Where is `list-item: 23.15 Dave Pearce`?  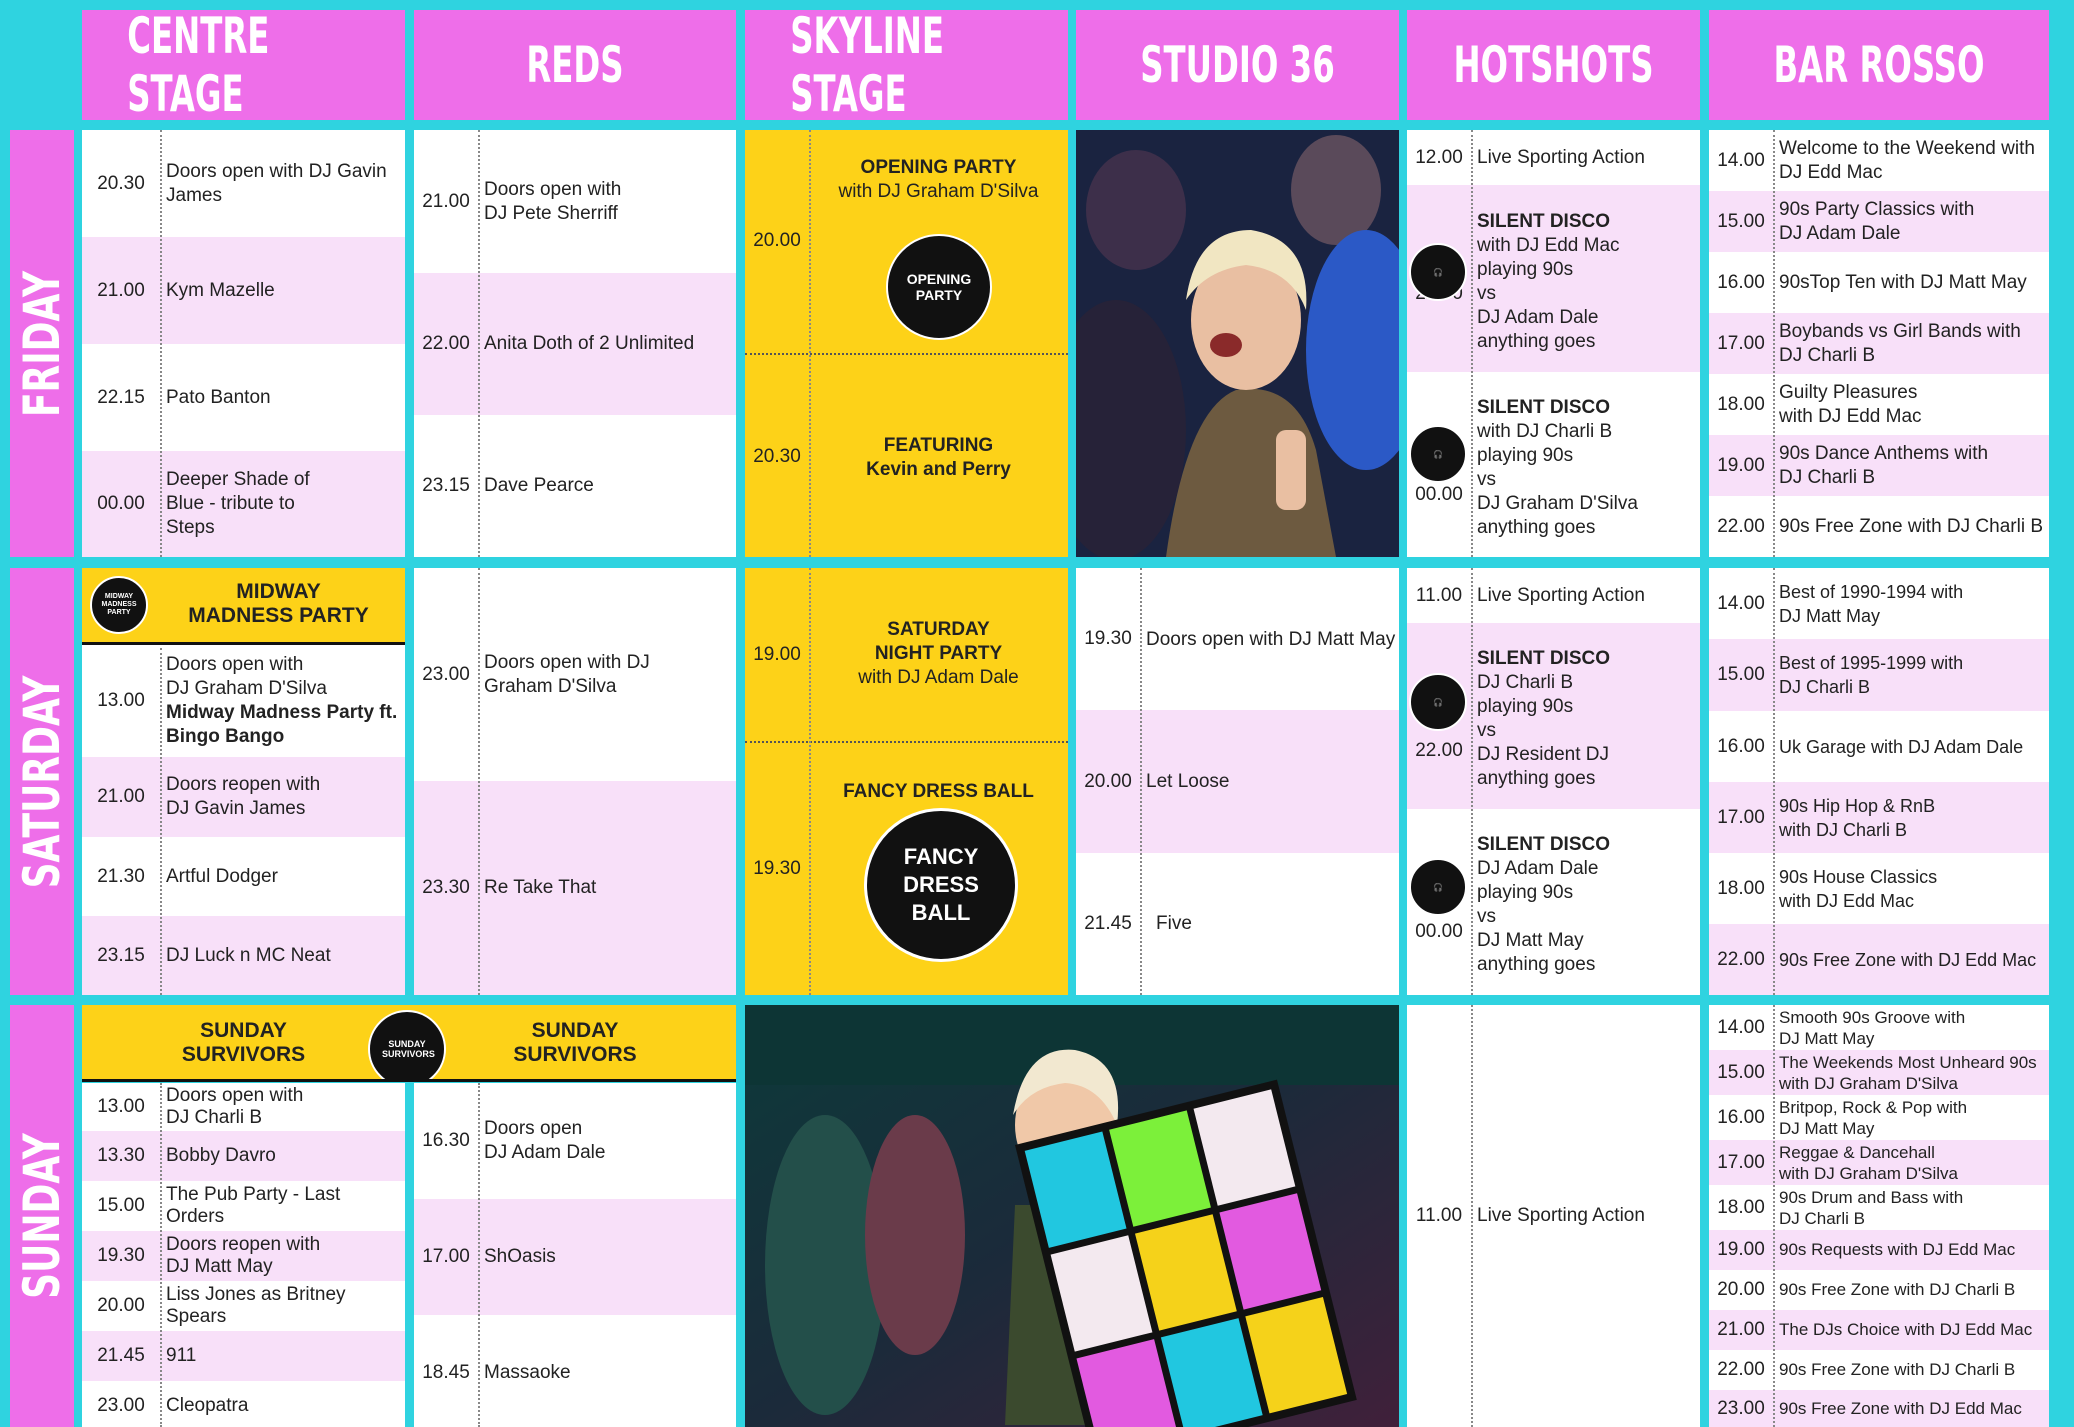
list-item: 23.15 Dave Pearce is located at coordinates (575, 486).